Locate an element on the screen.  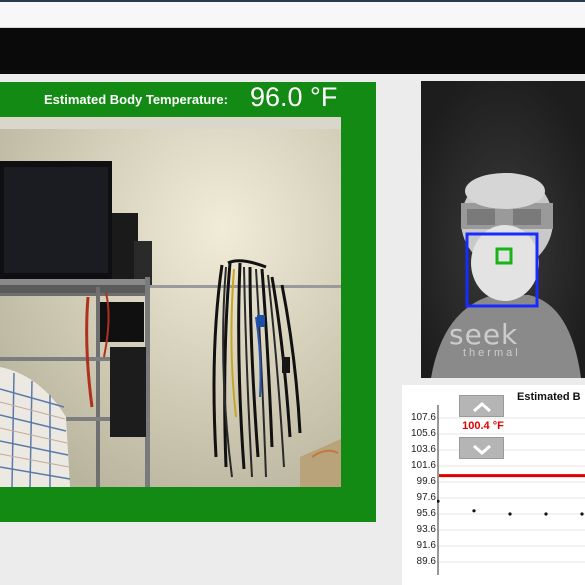
threshold-value: 100.4 °F is located at coordinates (483, 426).